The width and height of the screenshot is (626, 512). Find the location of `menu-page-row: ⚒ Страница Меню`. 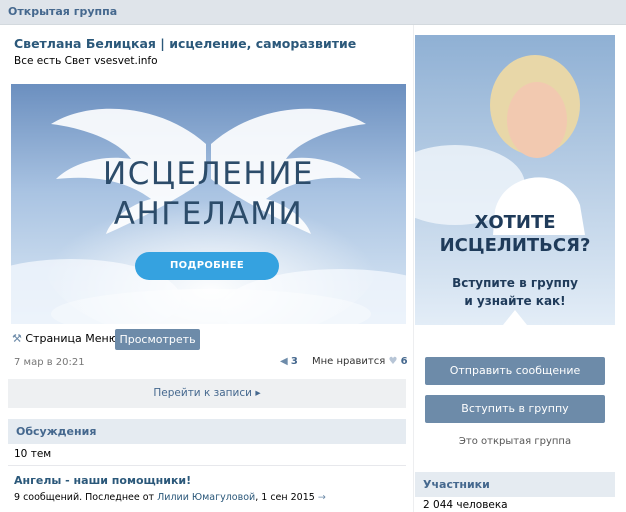

menu-page-row: ⚒ Страница Меню is located at coordinates (65, 338).